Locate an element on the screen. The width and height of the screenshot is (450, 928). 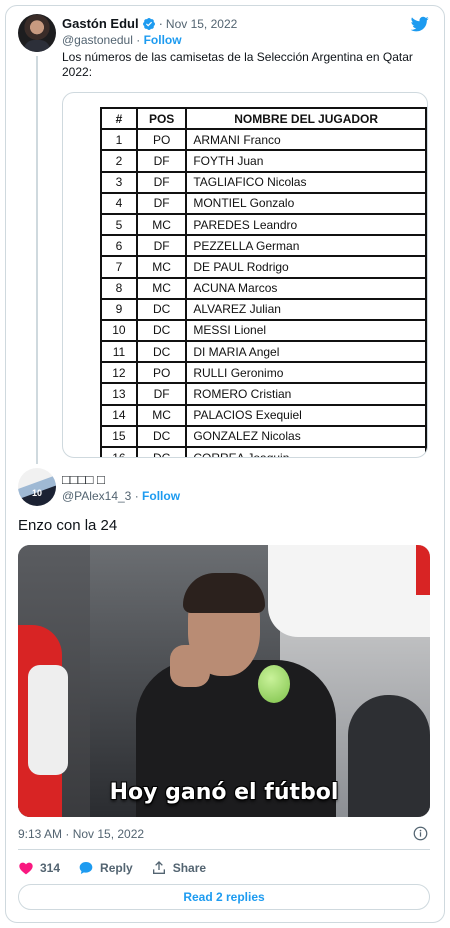
table-row: 1 PO ARMANI Franco is located at coordinates (263, 140).